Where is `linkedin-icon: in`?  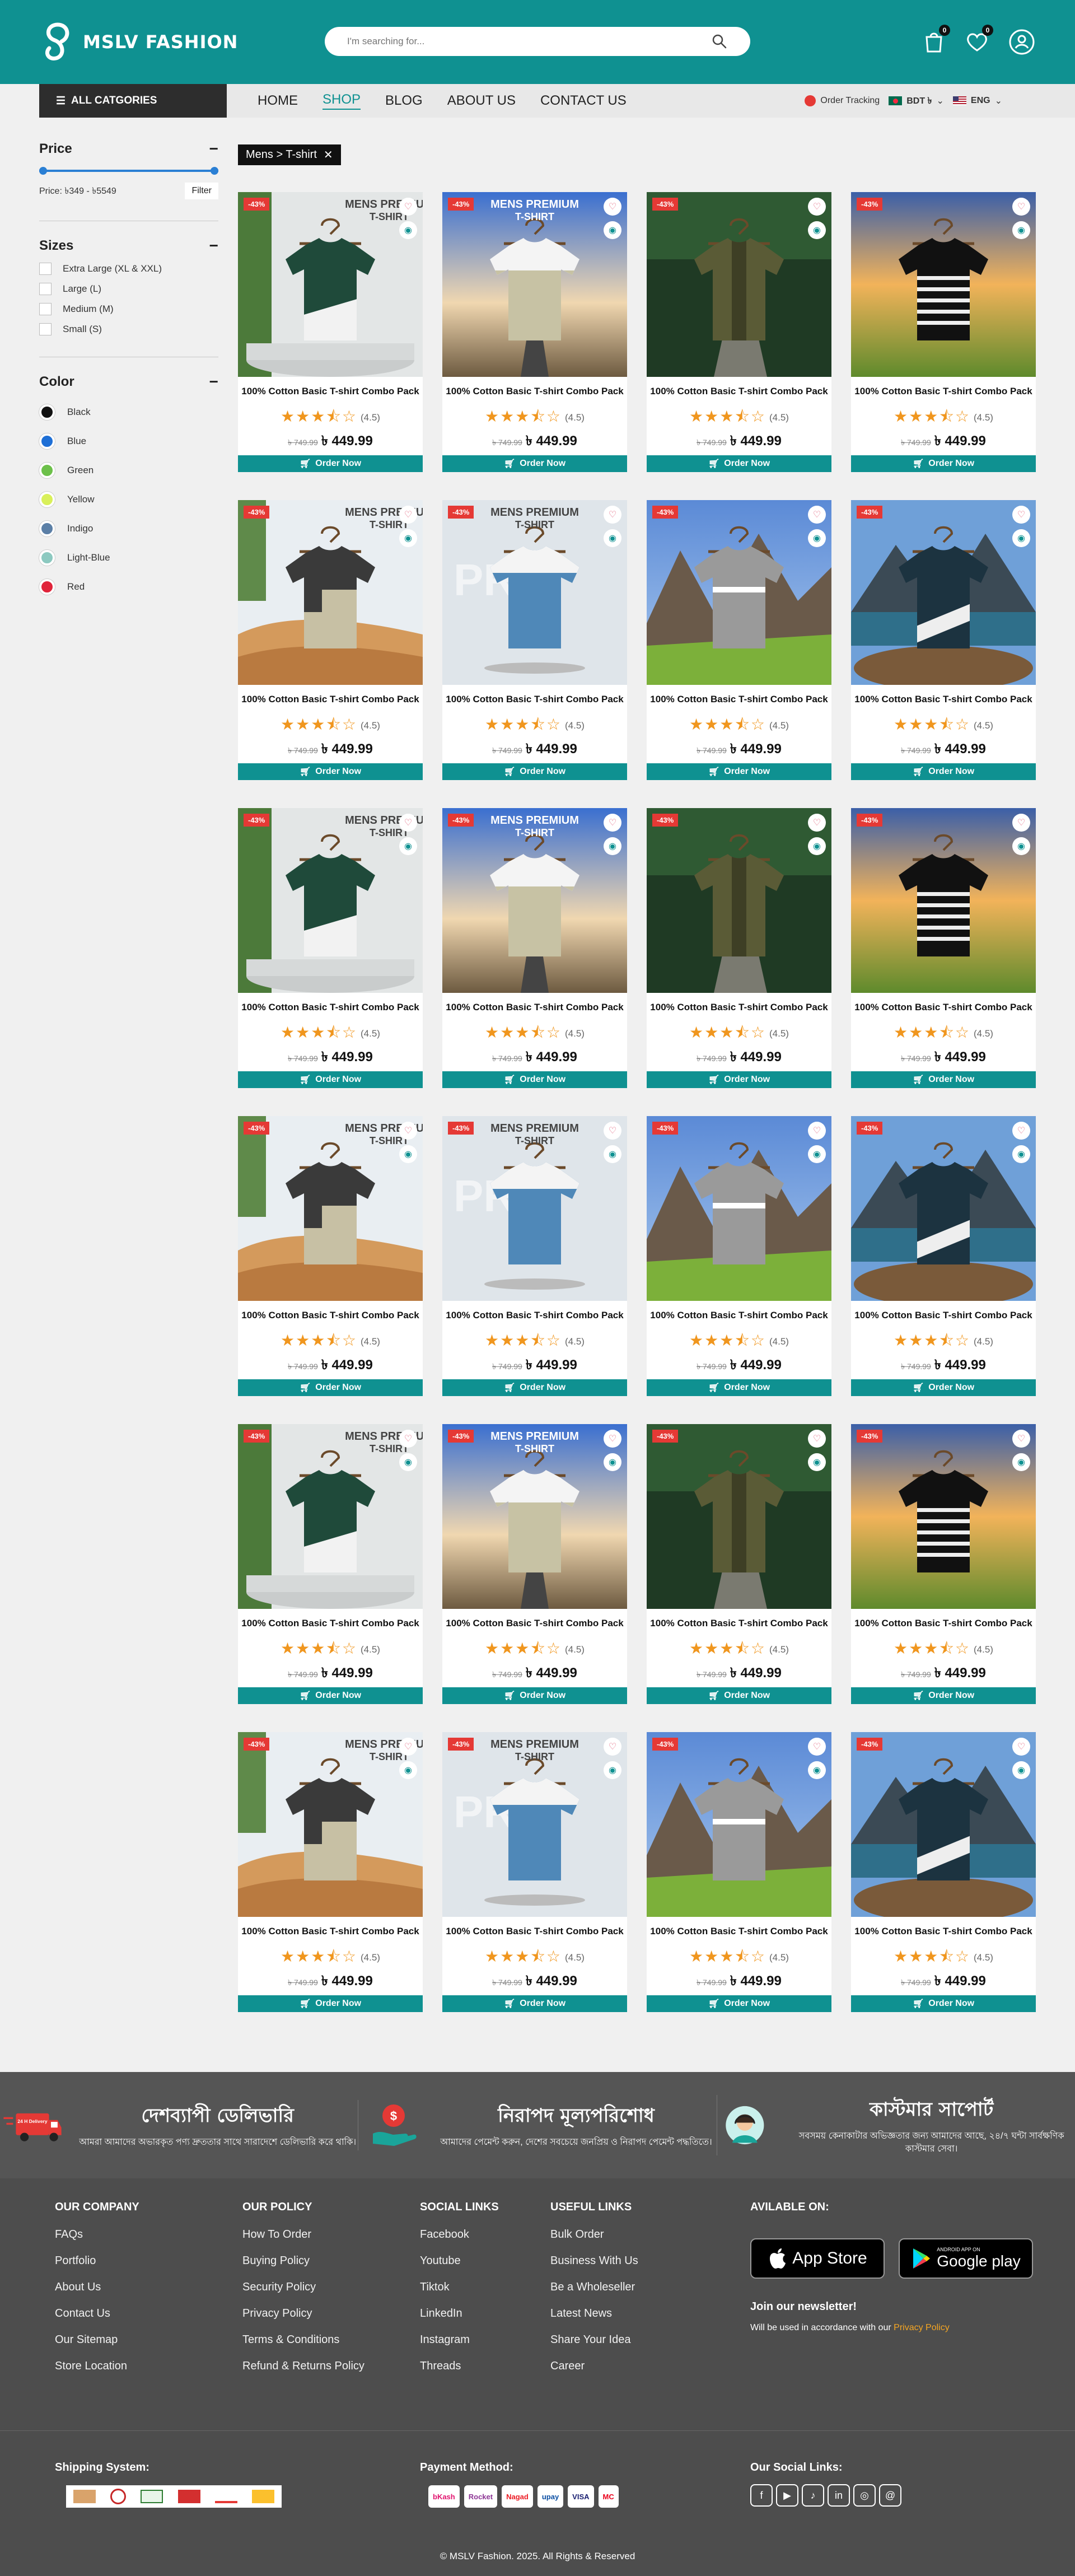 linkedin-icon: in is located at coordinates (839, 2496).